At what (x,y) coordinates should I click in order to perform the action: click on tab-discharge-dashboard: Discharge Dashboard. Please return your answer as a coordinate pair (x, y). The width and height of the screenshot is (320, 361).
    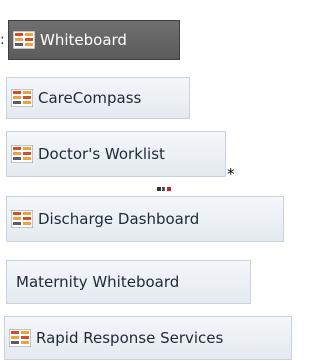
    Looking at the image, I should click on (145, 219).